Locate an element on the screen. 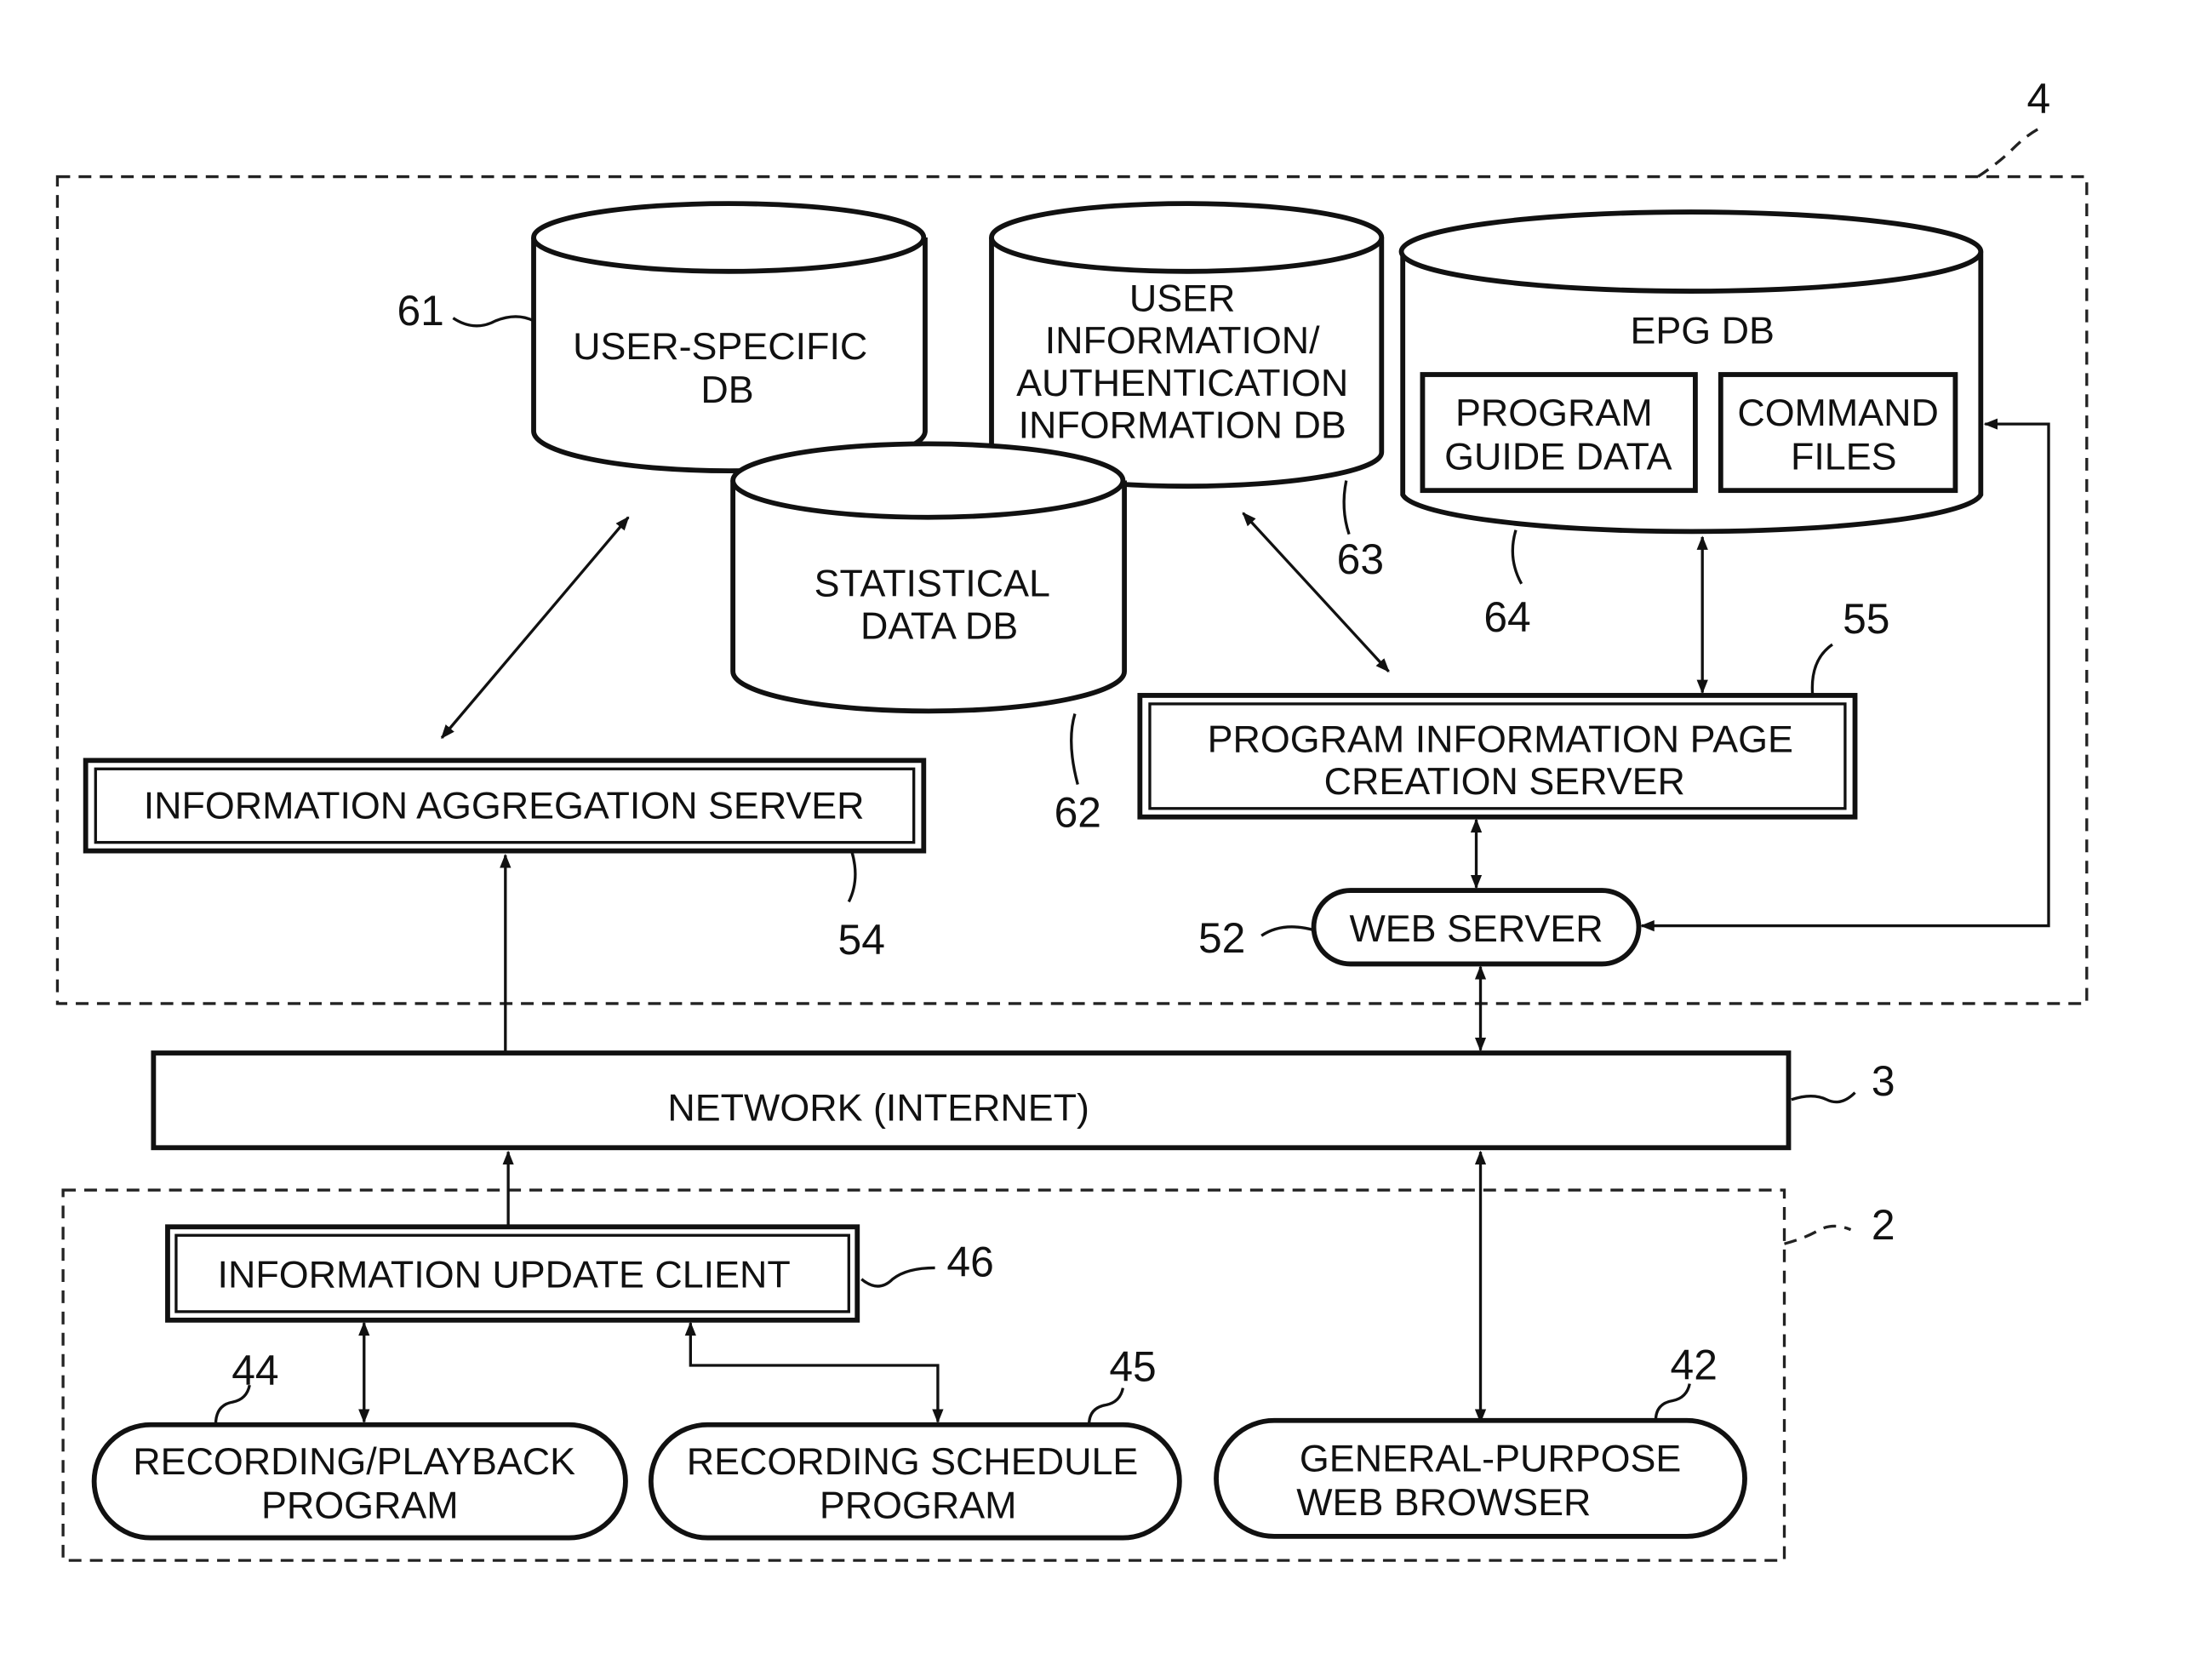 This screenshot has height=1665, width=2212. svg-text: USER-SPECIFIC is located at coordinates (720, 346).